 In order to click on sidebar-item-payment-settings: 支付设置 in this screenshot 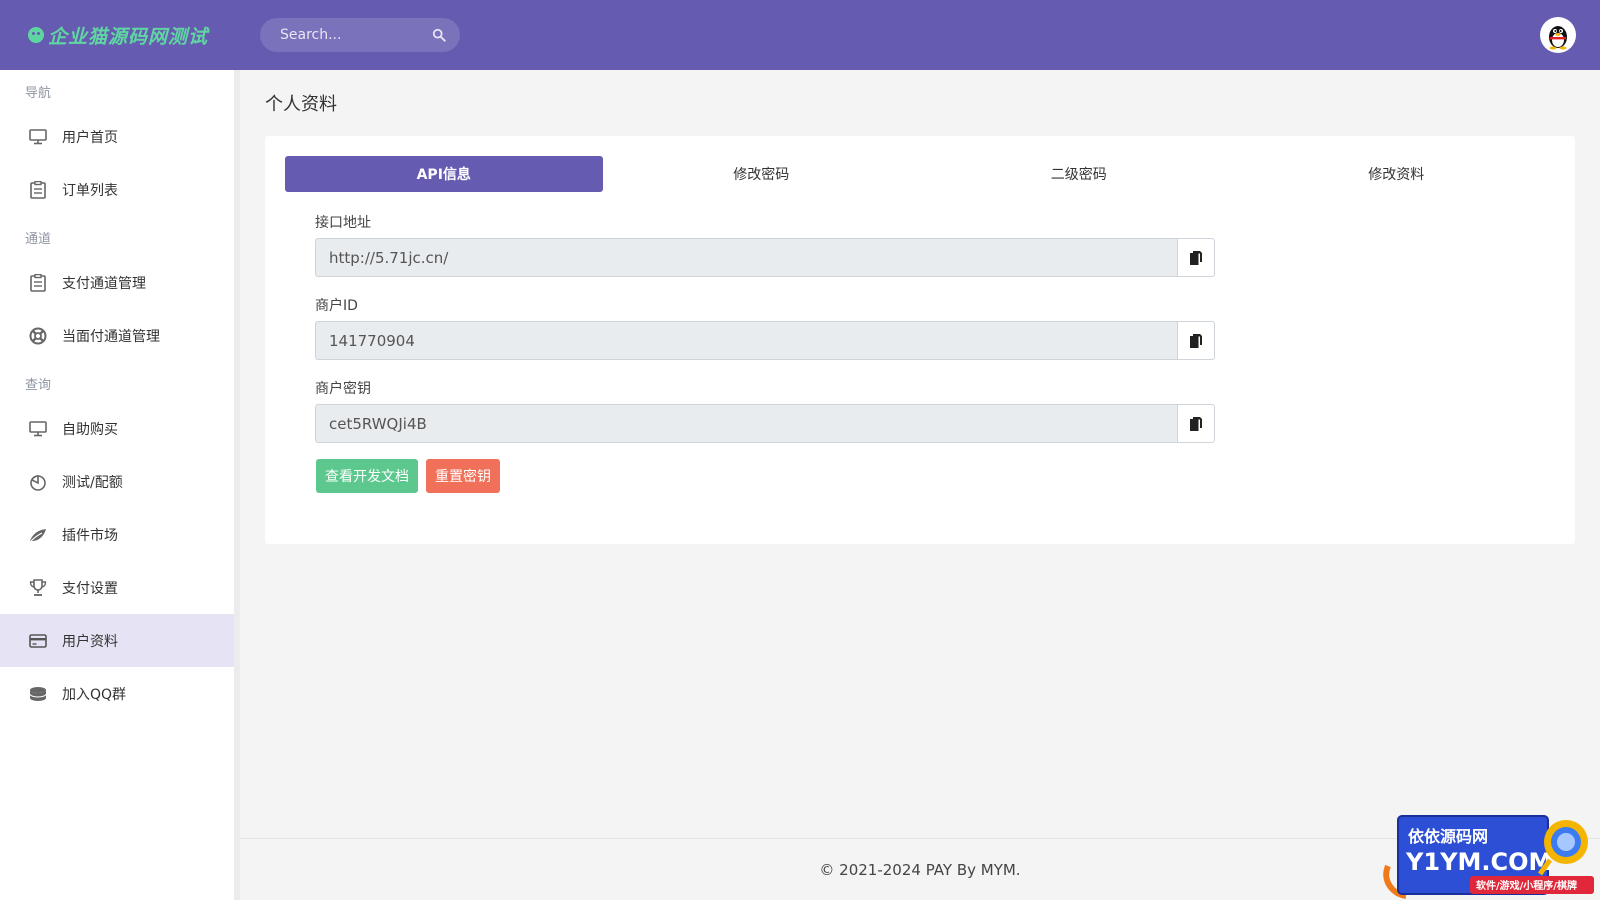, I will do `click(117, 587)`.